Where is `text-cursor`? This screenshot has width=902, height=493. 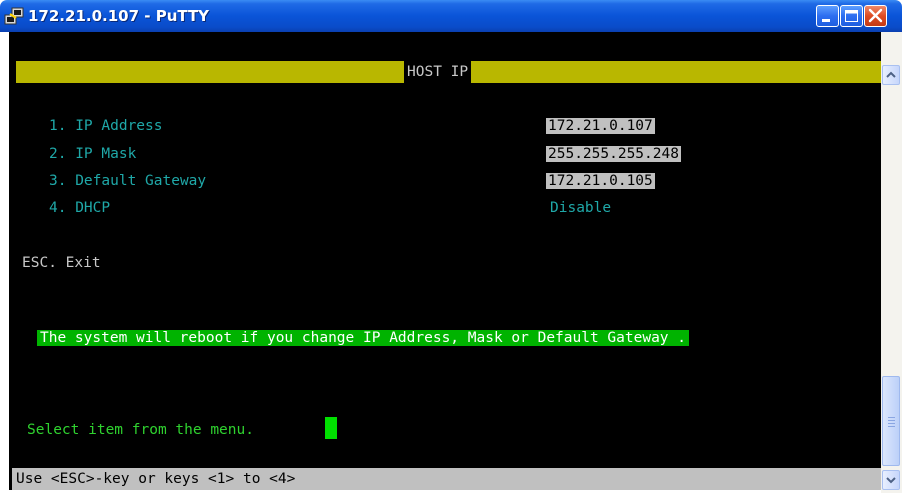 text-cursor is located at coordinates (331, 428).